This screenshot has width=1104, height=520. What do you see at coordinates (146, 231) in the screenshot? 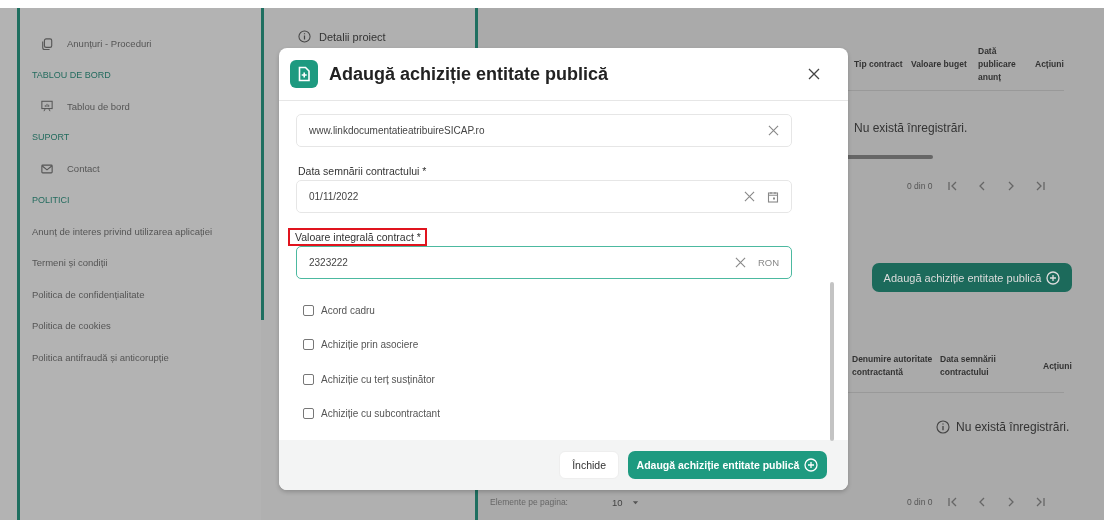
I see `policy-link: Anunț de interes privind utilizarea aplicației` at bounding box center [146, 231].